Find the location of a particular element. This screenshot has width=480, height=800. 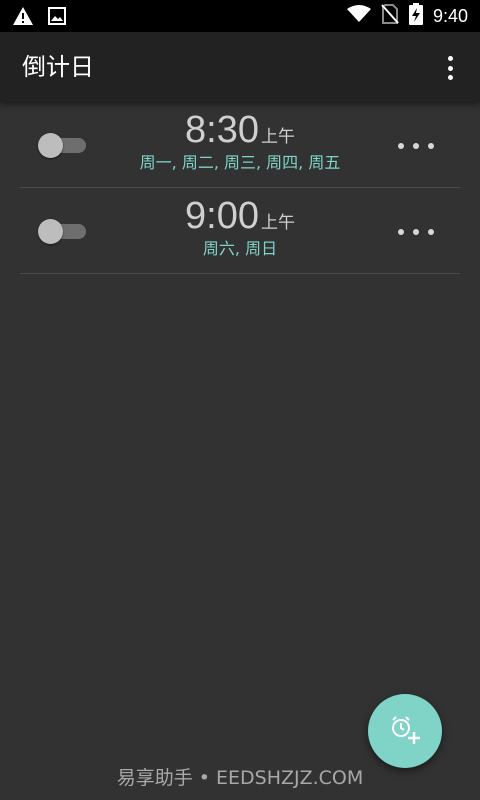

add-alarm-button is located at coordinates (405, 731).